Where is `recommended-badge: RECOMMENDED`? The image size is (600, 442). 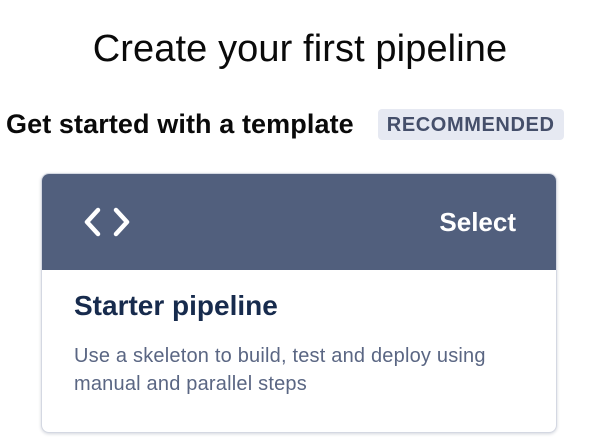 recommended-badge: RECOMMENDED is located at coordinates (470, 124).